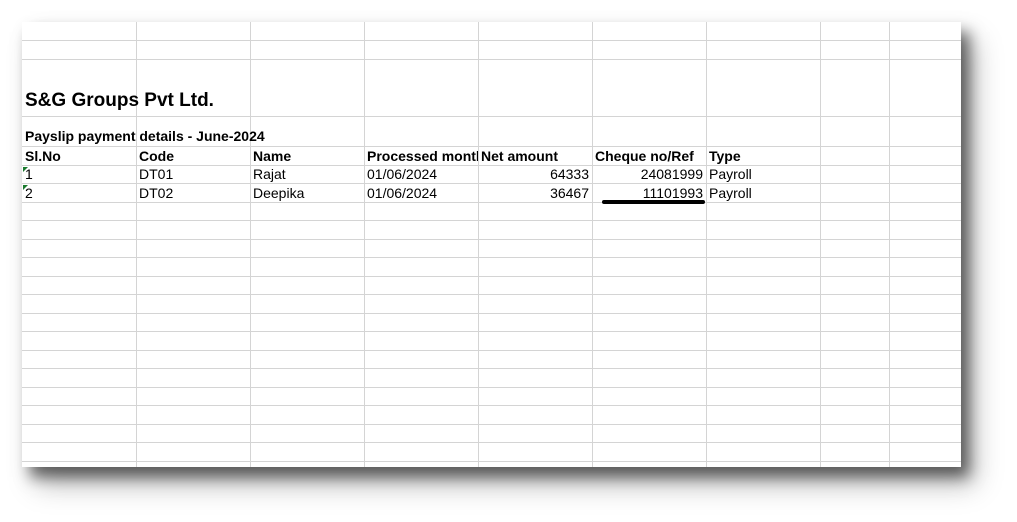 Image resolution: width=1017 pixels, height=522 pixels. I want to click on header-cell-cheque-no: Cheque no/Ref, so click(649, 156).